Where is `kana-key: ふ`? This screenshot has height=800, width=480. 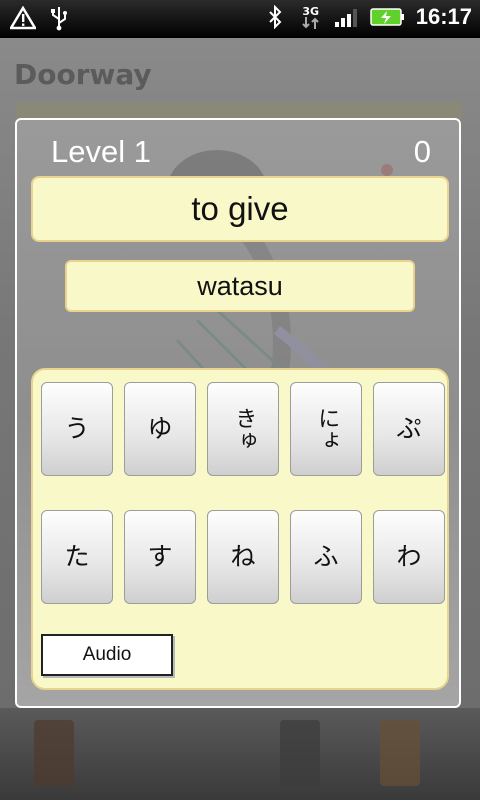
kana-key: ふ is located at coordinates (326, 557).